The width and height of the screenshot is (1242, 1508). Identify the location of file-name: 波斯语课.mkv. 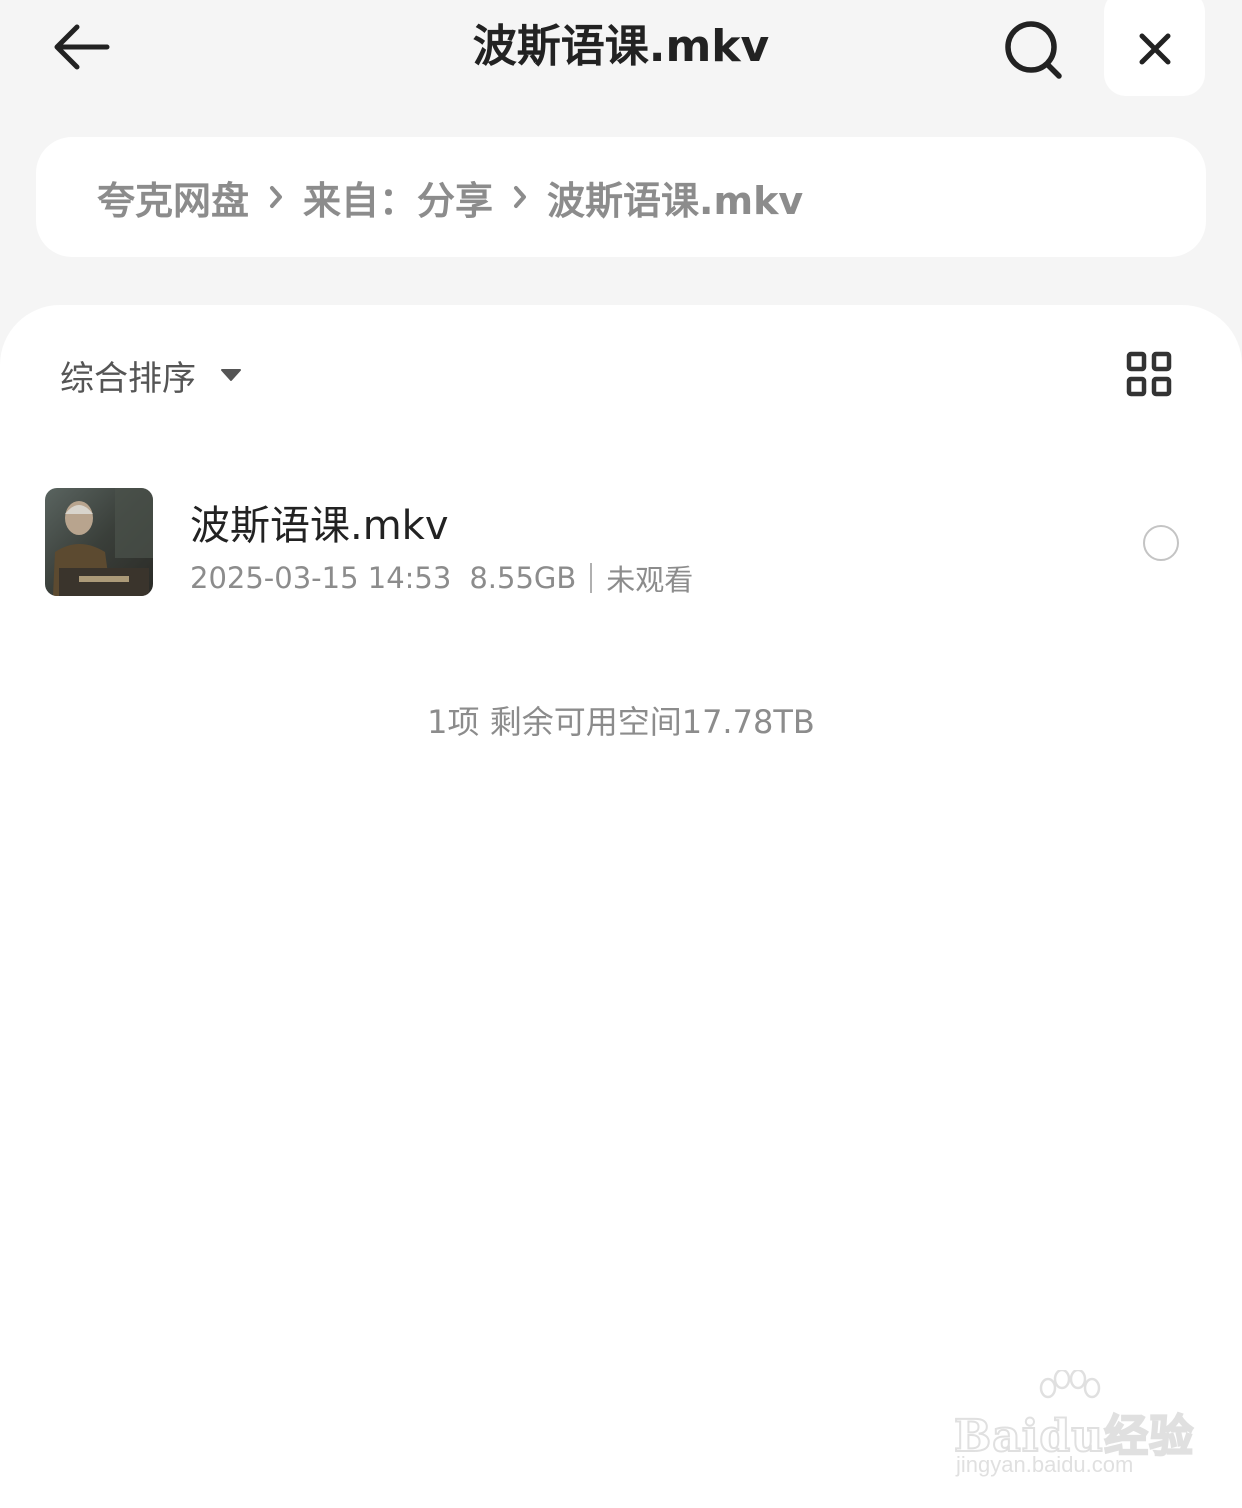
(319, 526).